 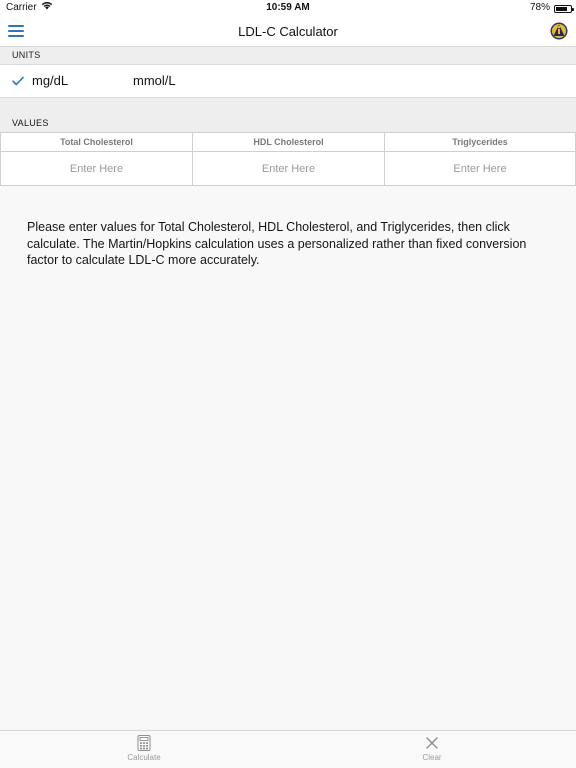 I want to click on clear-label: Clear, so click(x=432, y=757).